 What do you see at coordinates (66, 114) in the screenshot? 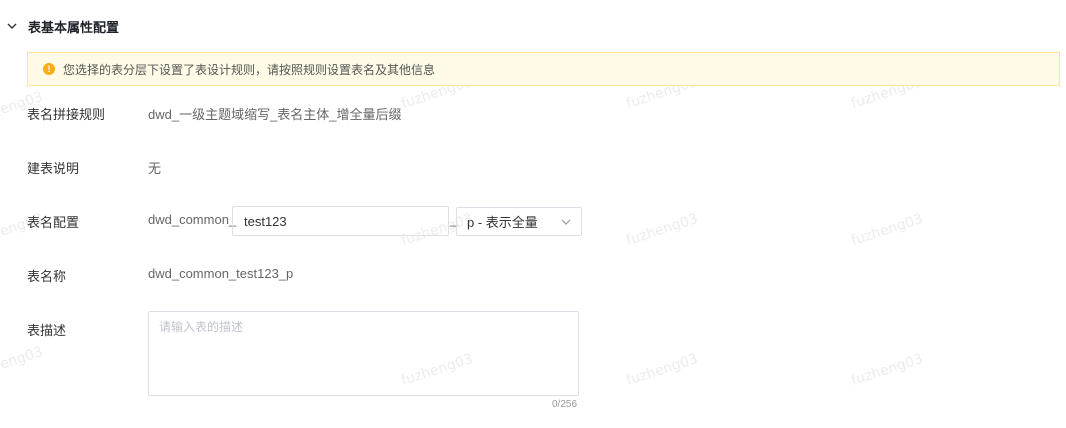
I see `rule-label: 表名拼接规则` at bounding box center [66, 114].